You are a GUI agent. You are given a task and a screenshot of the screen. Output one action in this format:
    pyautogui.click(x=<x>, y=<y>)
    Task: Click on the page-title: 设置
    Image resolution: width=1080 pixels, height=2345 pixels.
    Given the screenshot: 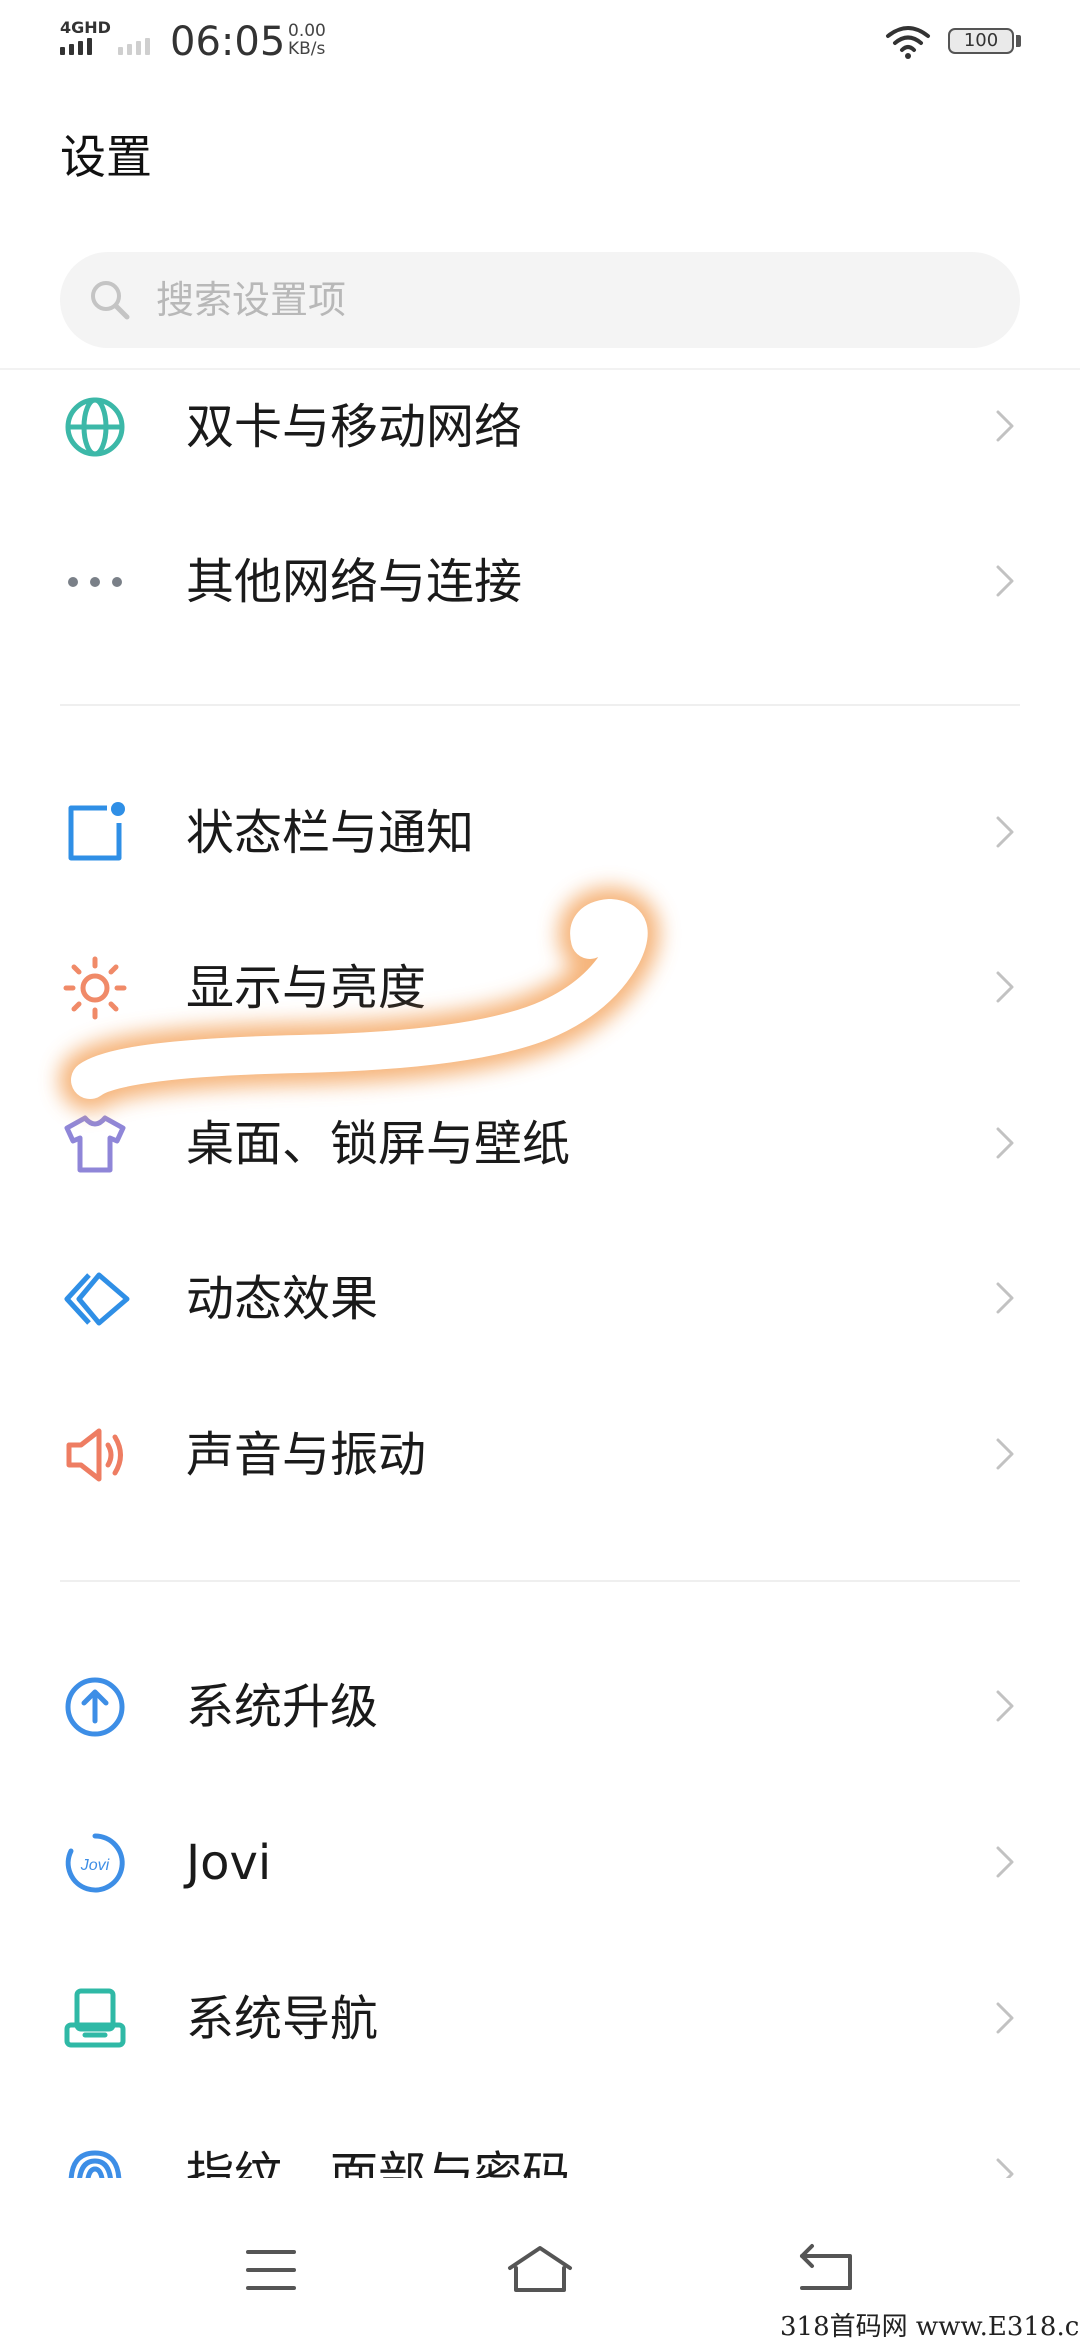 What is the action you would take?
    pyautogui.click(x=106, y=157)
    